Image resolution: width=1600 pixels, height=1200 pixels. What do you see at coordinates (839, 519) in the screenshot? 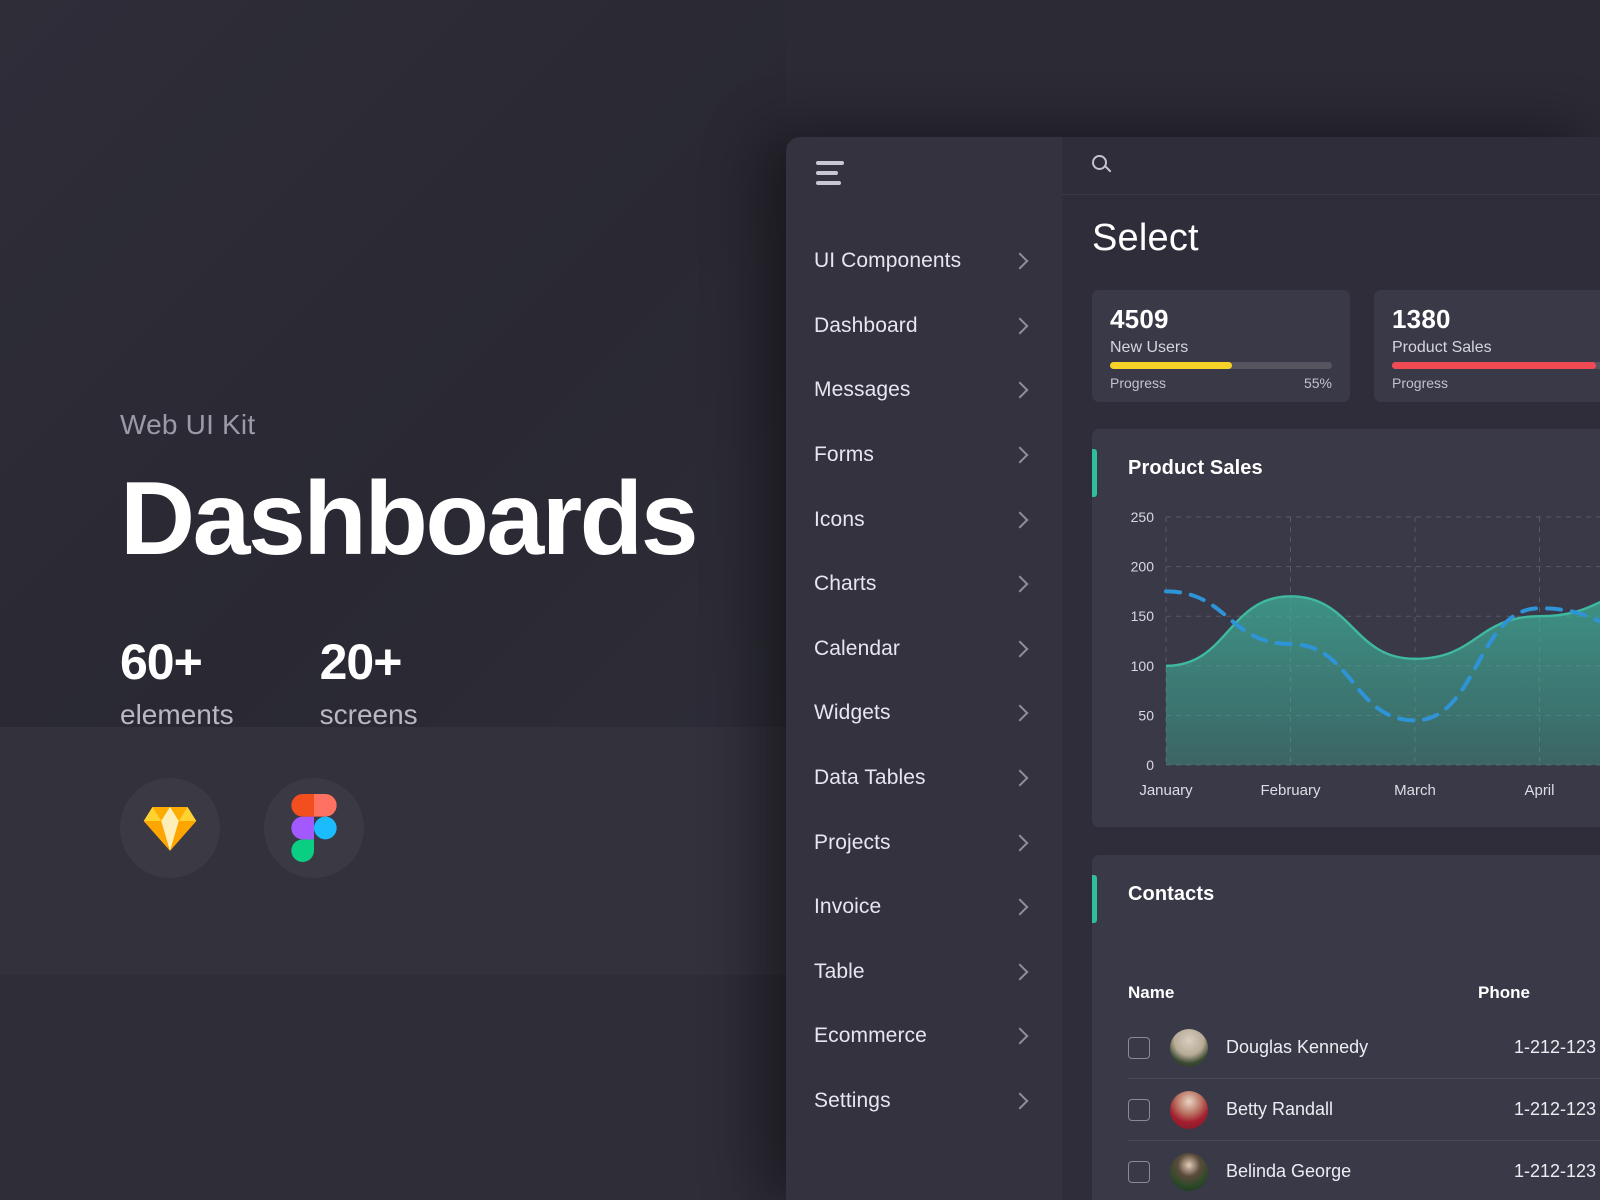
I see `sidebar-item-label: Icons` at bounding box center [839, 519].